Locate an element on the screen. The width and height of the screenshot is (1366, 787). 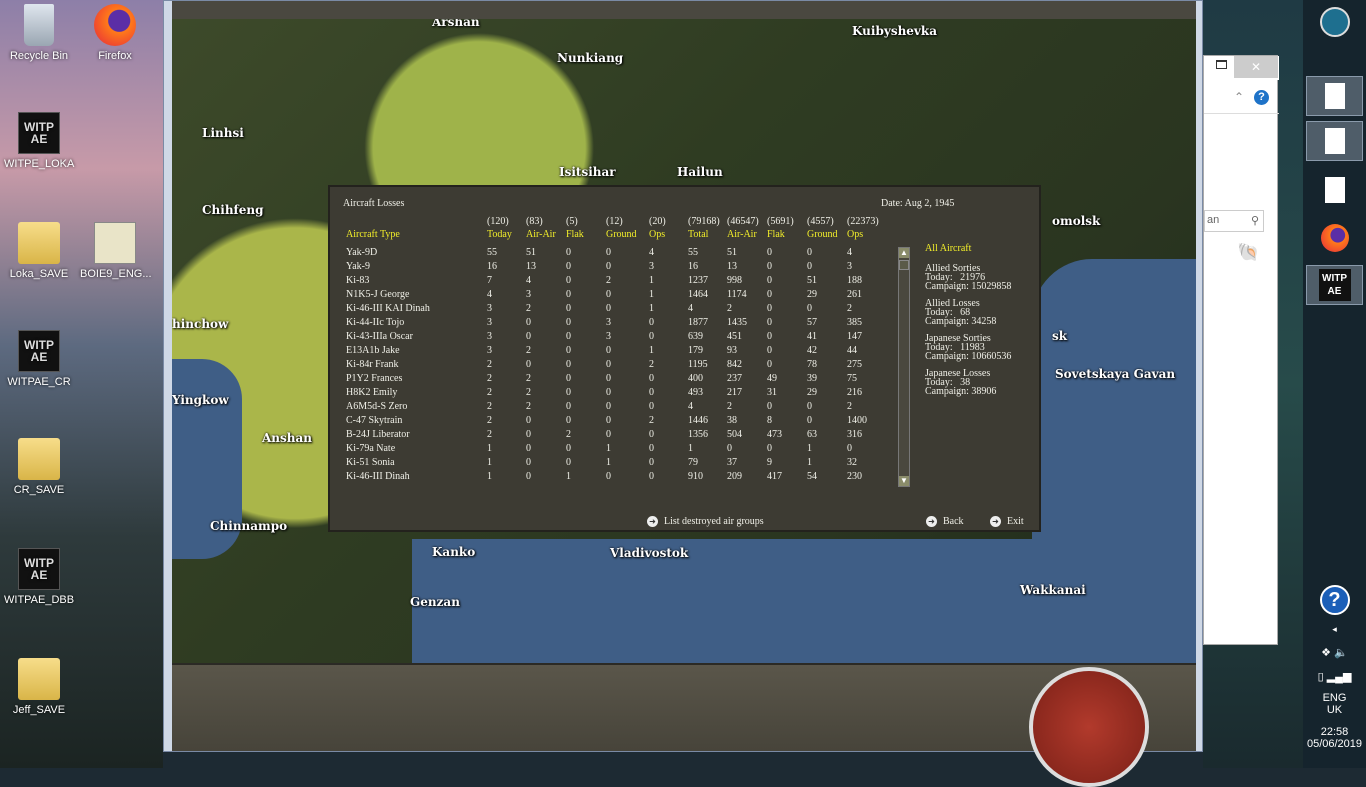
map-city-label: omolsk is located at coordinates (1076, 221).